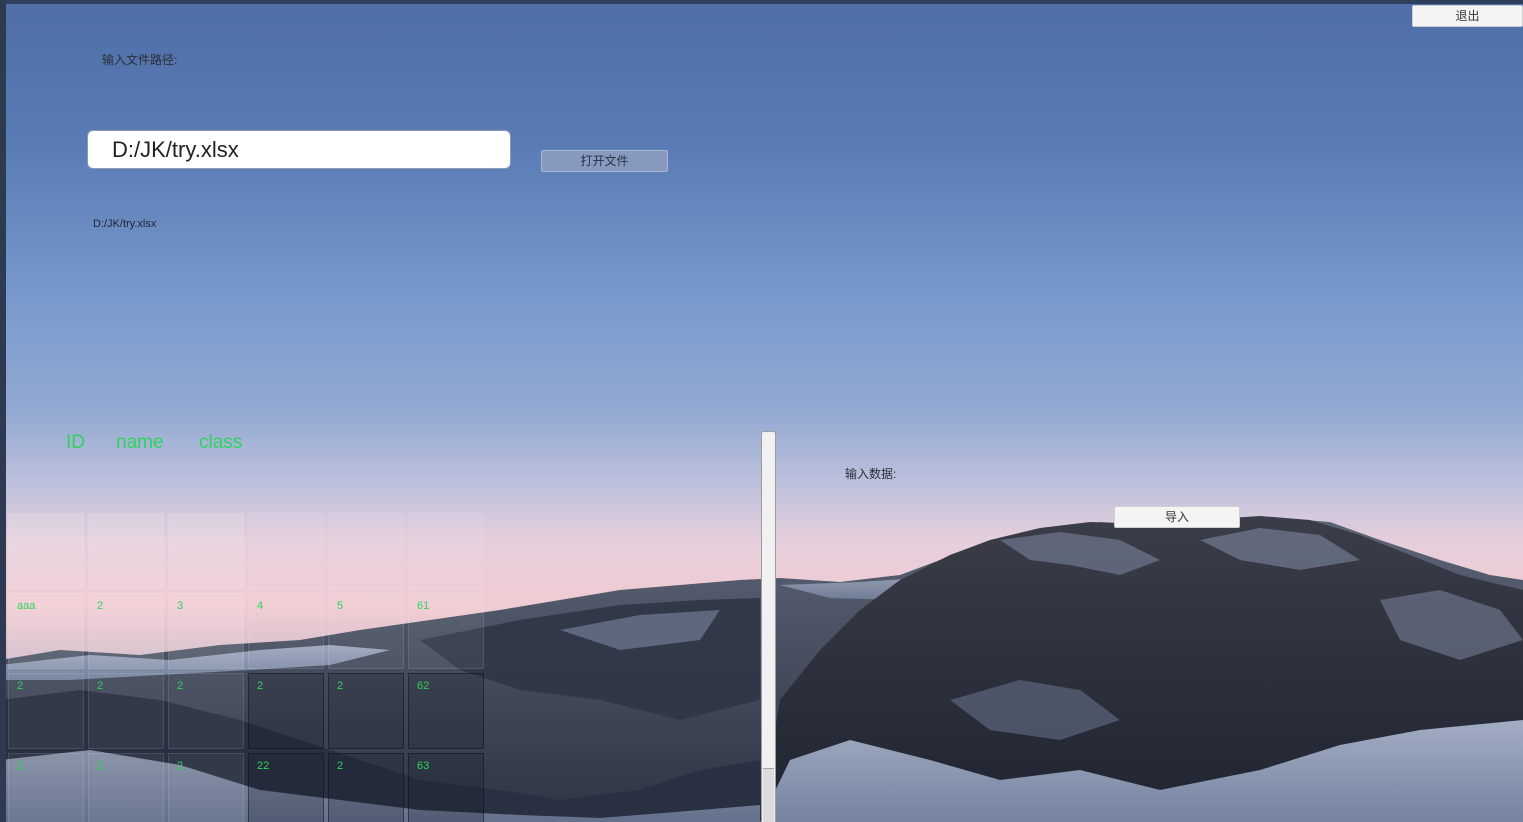 Image resolution: width=1523 pixels, height=822 pixels. Describe the element at coordinates (140, 442) in the screenshot. I see `column-header-name: name` at that location.